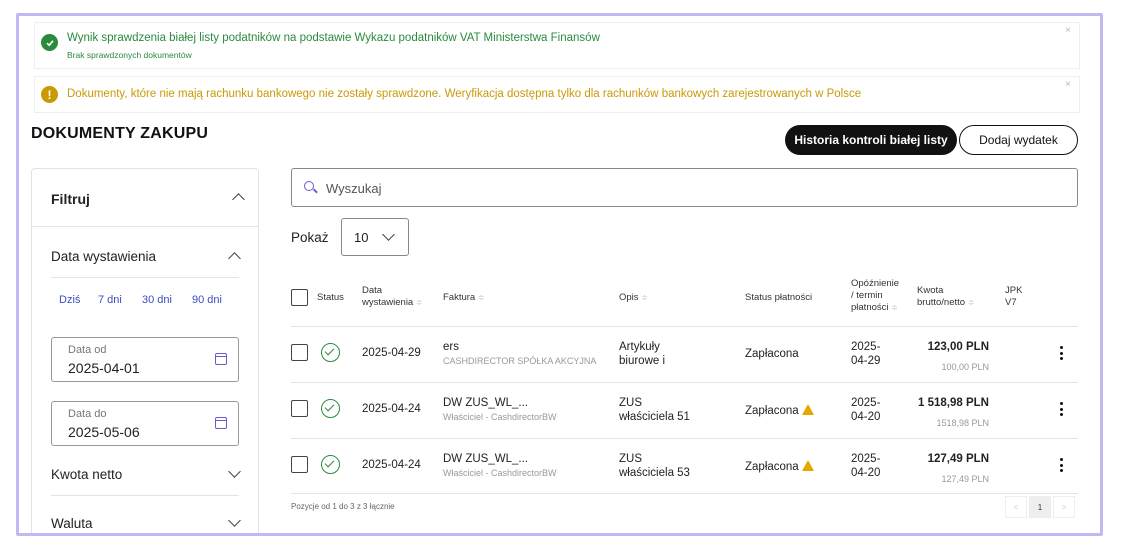  I want to click on header-date-line2: wystawienia, so click(388, 302).